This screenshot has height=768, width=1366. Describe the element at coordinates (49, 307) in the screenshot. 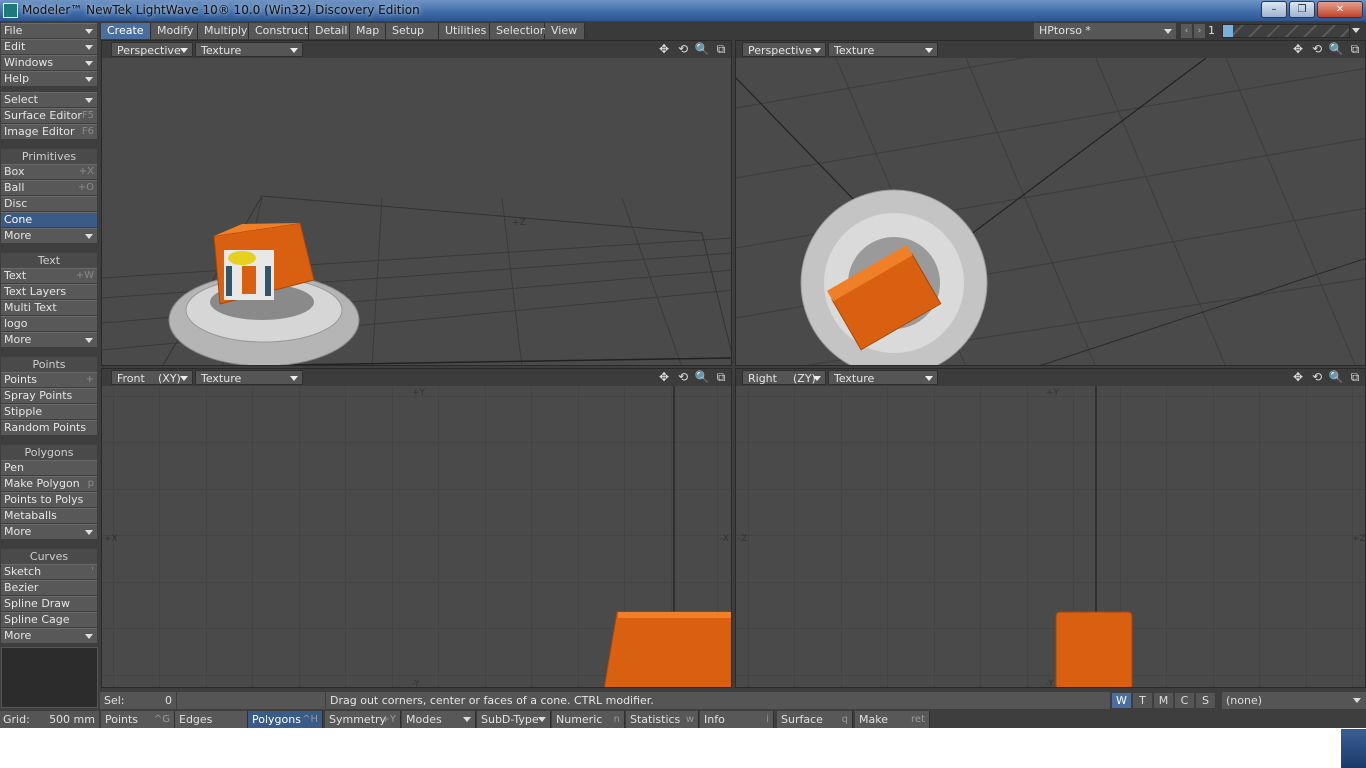

I see `multi-text-button: Multi Text` at that location.